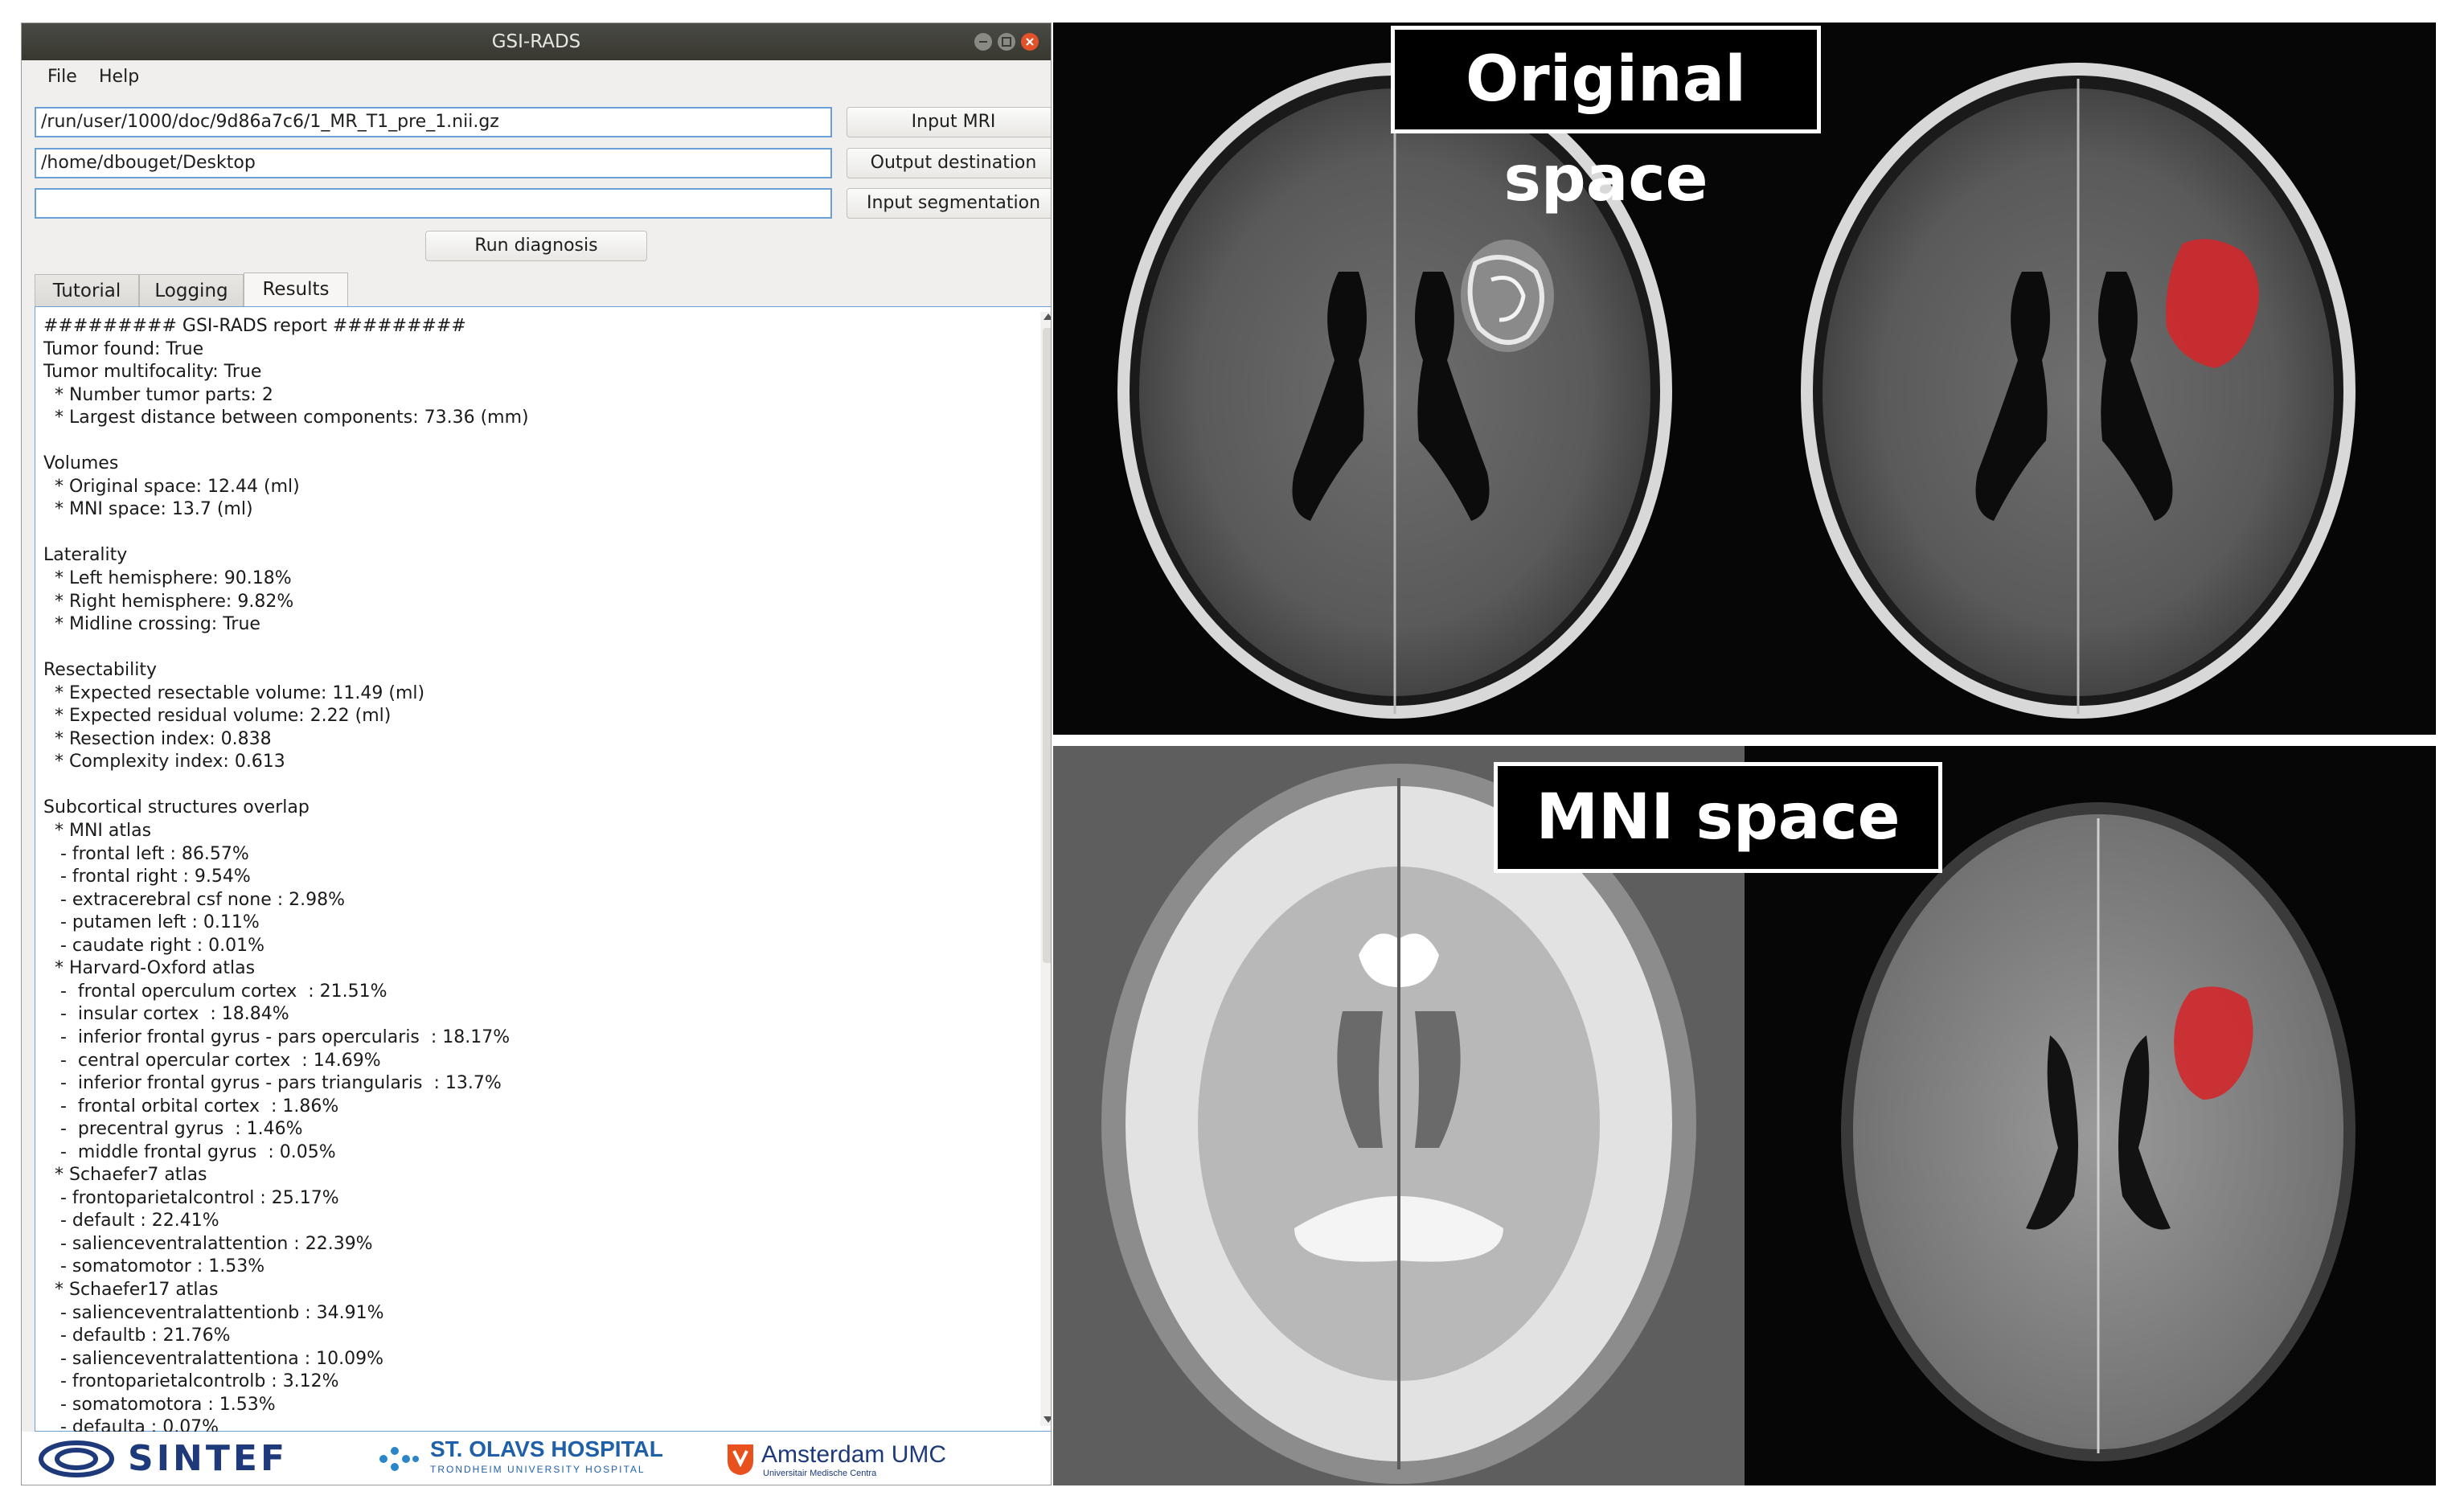  Describe the element at coordinates (433, 203) in the screenshot. I see `input-segmentation-path-field` at that location.